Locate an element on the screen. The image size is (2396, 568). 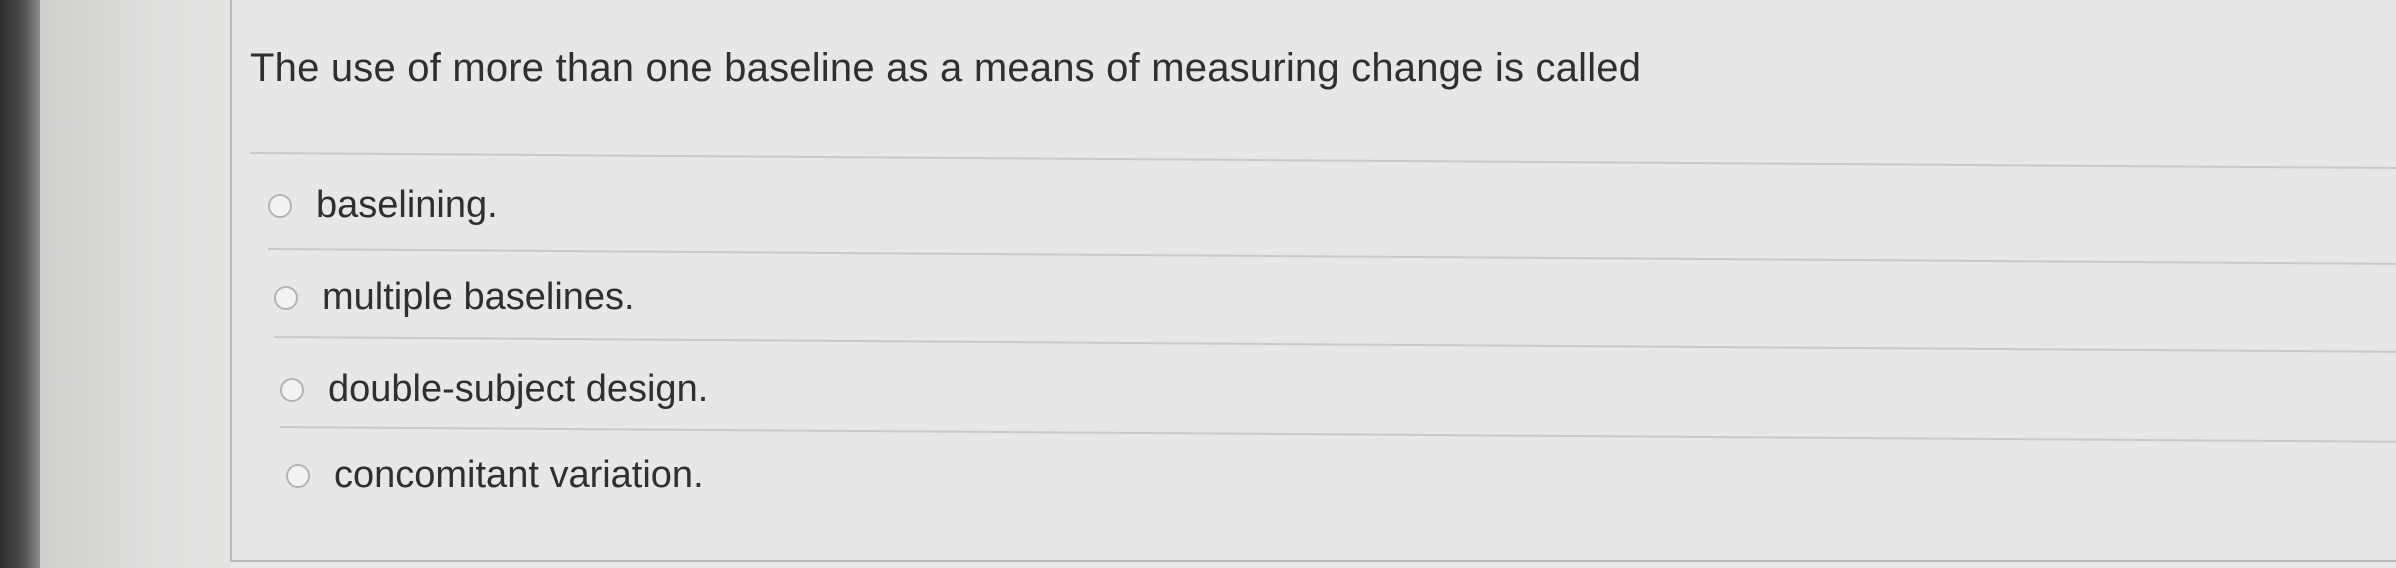
option-multiple-baselines: multiple baselines. is located at coordinates (454, 297).